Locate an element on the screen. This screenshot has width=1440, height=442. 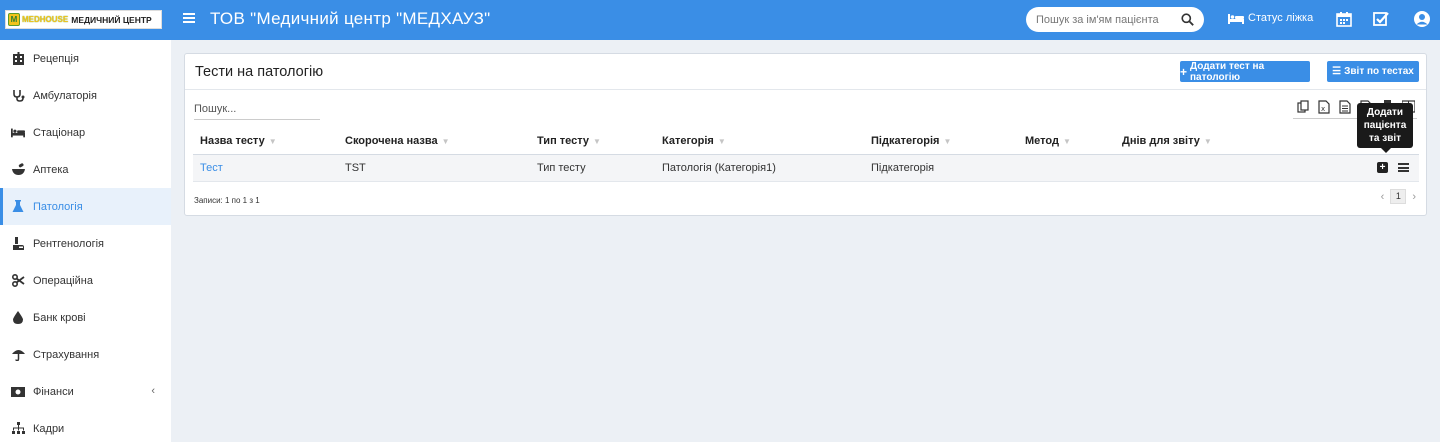
pill-bowl-icon is located at coordinates (18, 170).